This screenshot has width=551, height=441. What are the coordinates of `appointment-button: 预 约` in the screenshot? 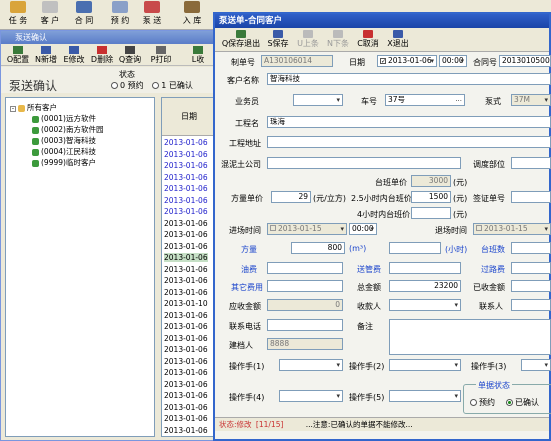 It's located at (120, 15).